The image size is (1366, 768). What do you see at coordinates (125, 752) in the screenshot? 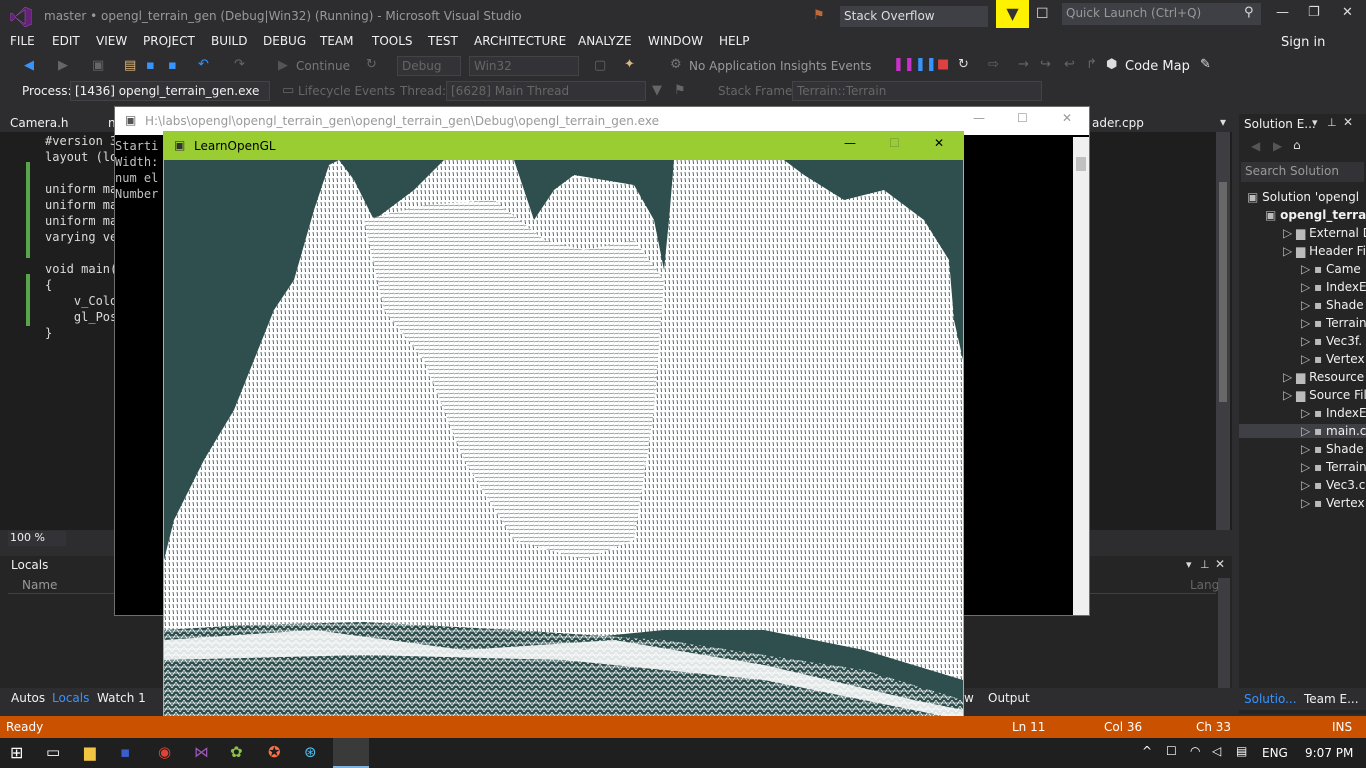
I see `save-app-icon: ▪` at bounding box center [125, 752].